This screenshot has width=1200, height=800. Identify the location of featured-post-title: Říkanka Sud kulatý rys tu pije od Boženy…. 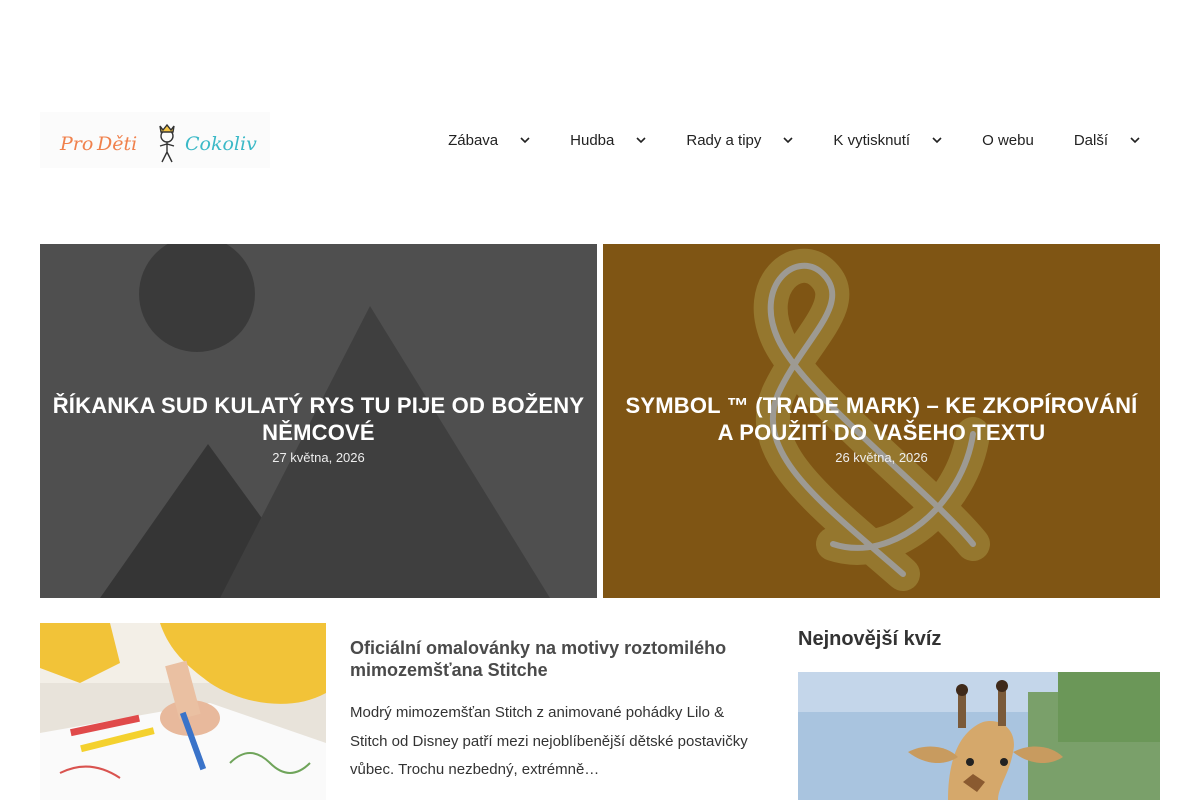
(318, 419).